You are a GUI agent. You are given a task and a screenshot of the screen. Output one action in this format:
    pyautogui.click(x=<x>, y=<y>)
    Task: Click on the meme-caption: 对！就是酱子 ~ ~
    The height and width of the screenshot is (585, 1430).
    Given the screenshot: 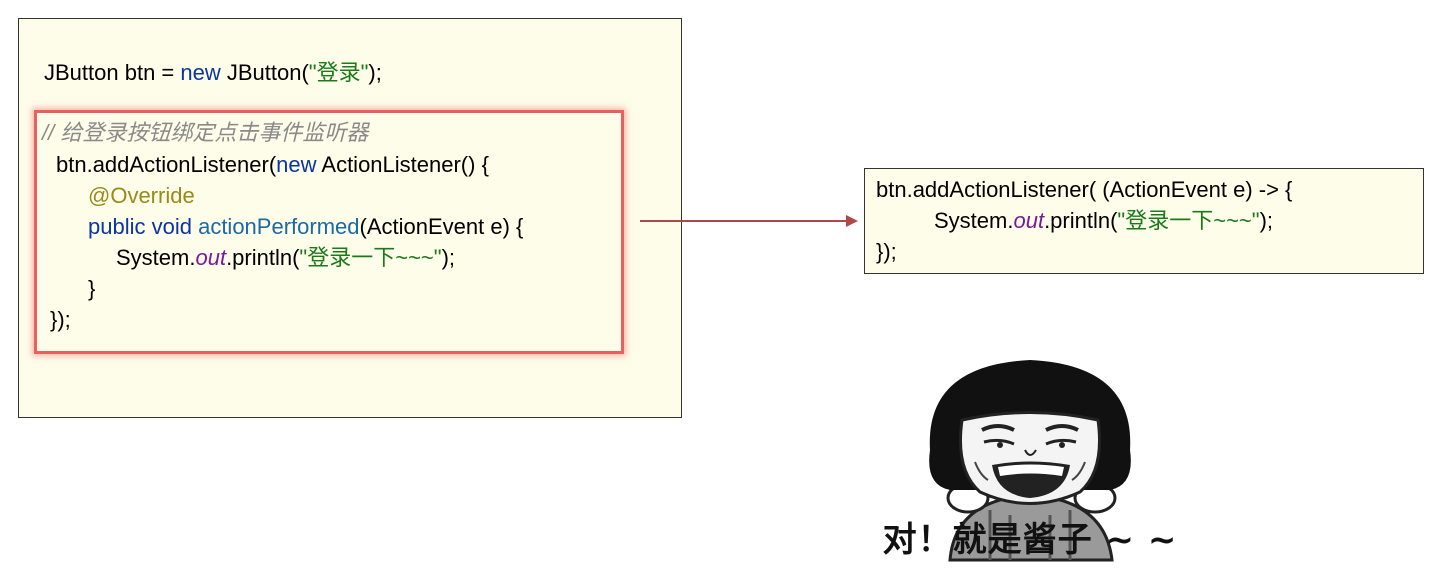 What is the action you would take?
    pyautogui.click(x=1030, y=540)
    